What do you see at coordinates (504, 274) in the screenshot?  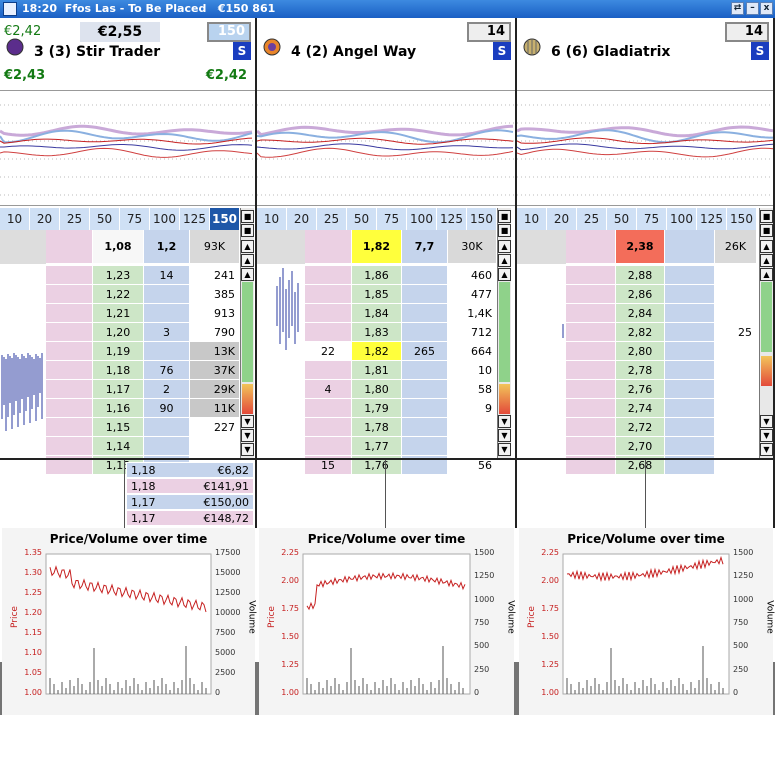 I see `single-up-icon: ▲` at bounding box center [504, 274].